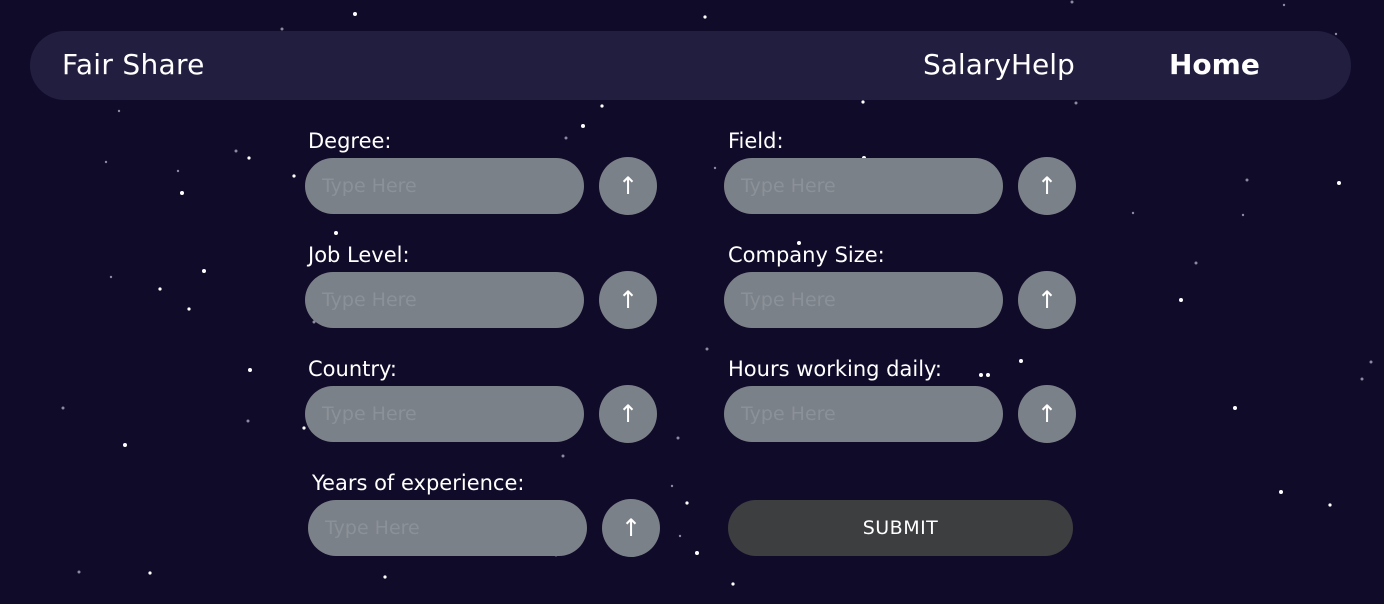  What do you see at coordinates (444, 414) in the screenshot?
I see `country-input` at bounding box center [444, 414].